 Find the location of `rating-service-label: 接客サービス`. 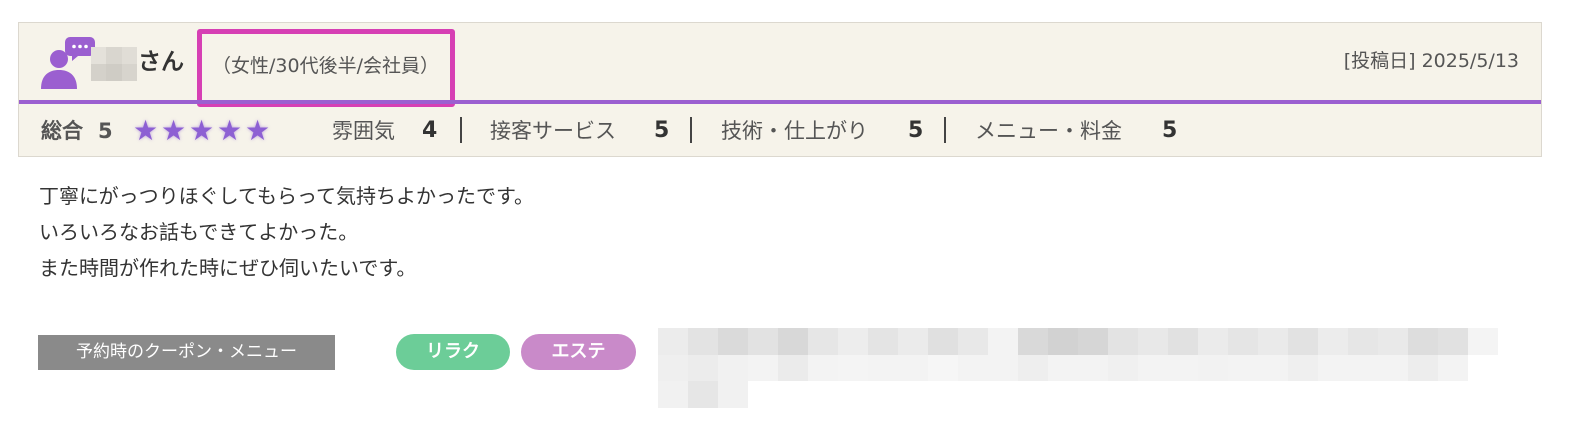

rating-service-label: 接客サービス is located at coordinates (553, 131).